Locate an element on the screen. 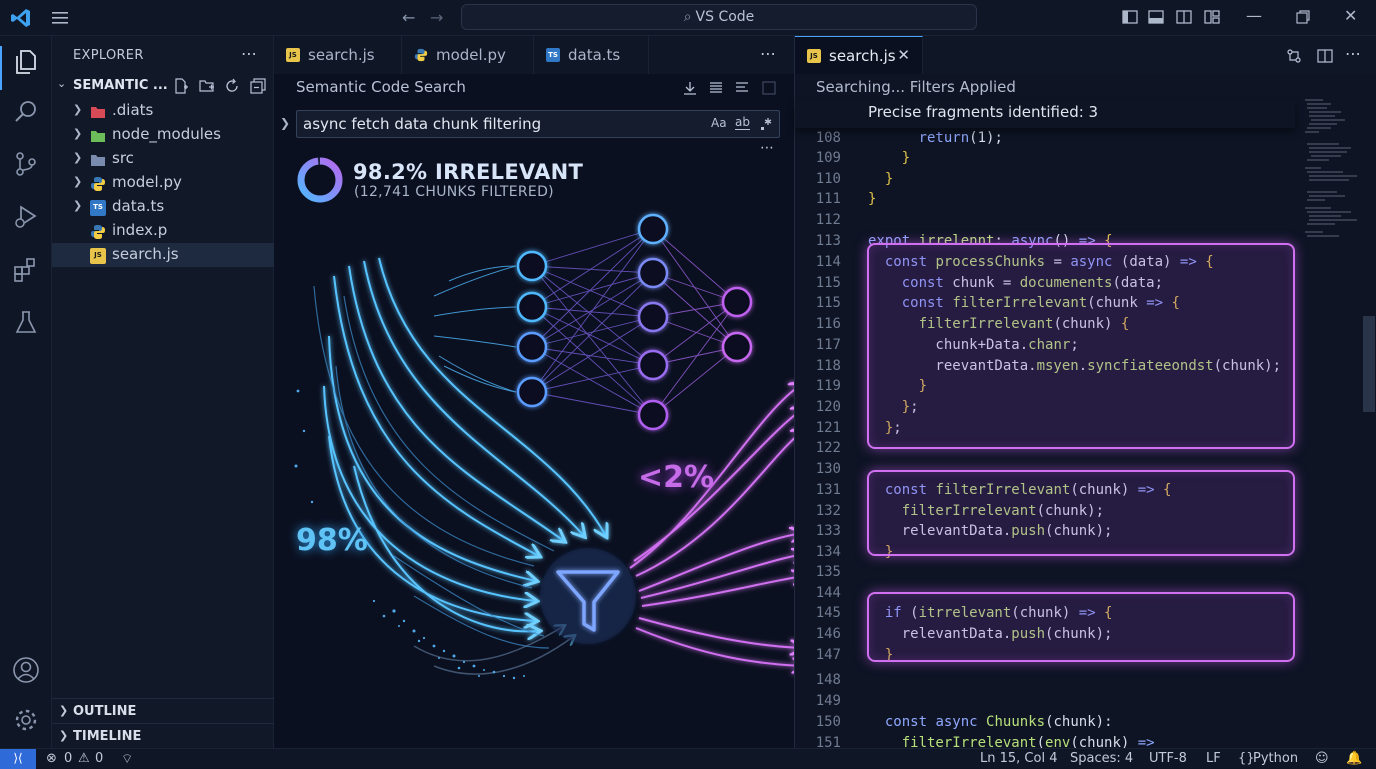 Image resolution: width=1376 pixels, height=769 pixels. menu-icon is located at coordinates (60, 18).